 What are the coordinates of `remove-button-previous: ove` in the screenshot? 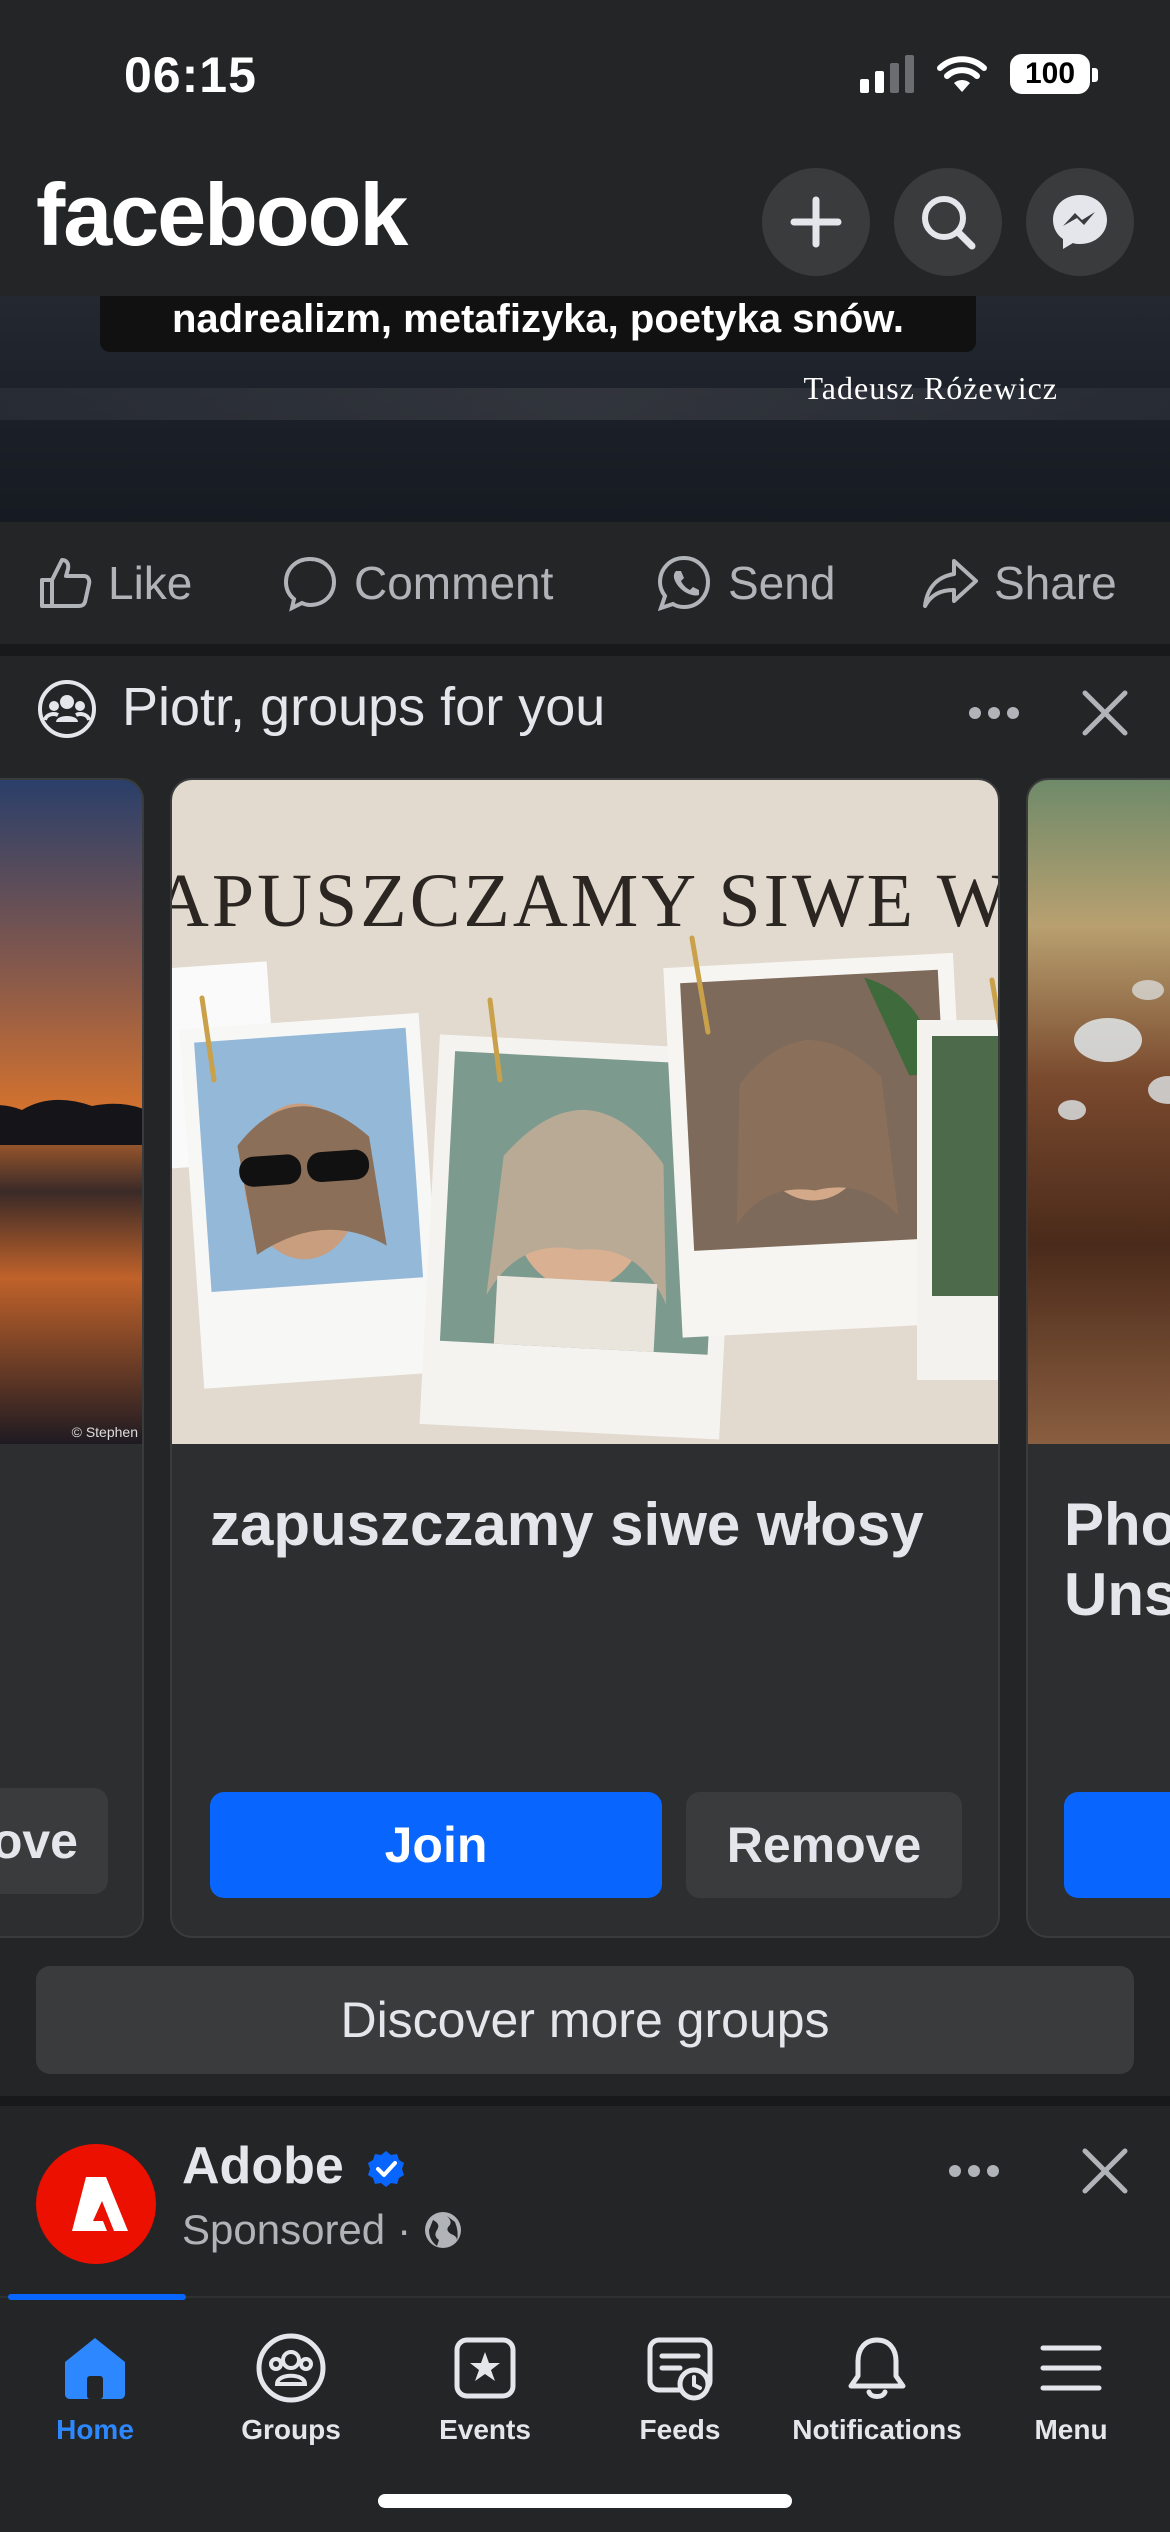 It's located at (54, 1841).